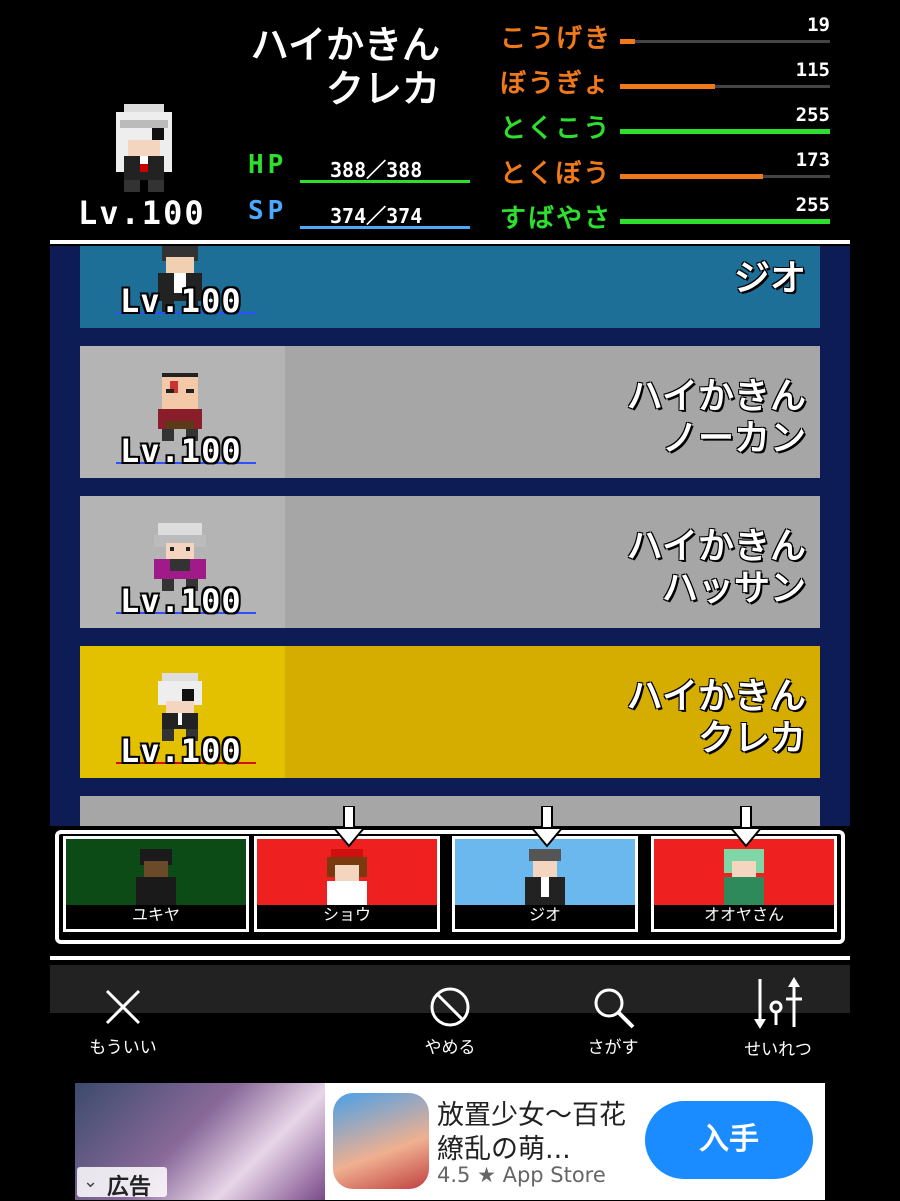  What do you see at coordinates (450, 1007) in the screenshot?
I see `prohibit-icon` at bounding box center [450, 1007].